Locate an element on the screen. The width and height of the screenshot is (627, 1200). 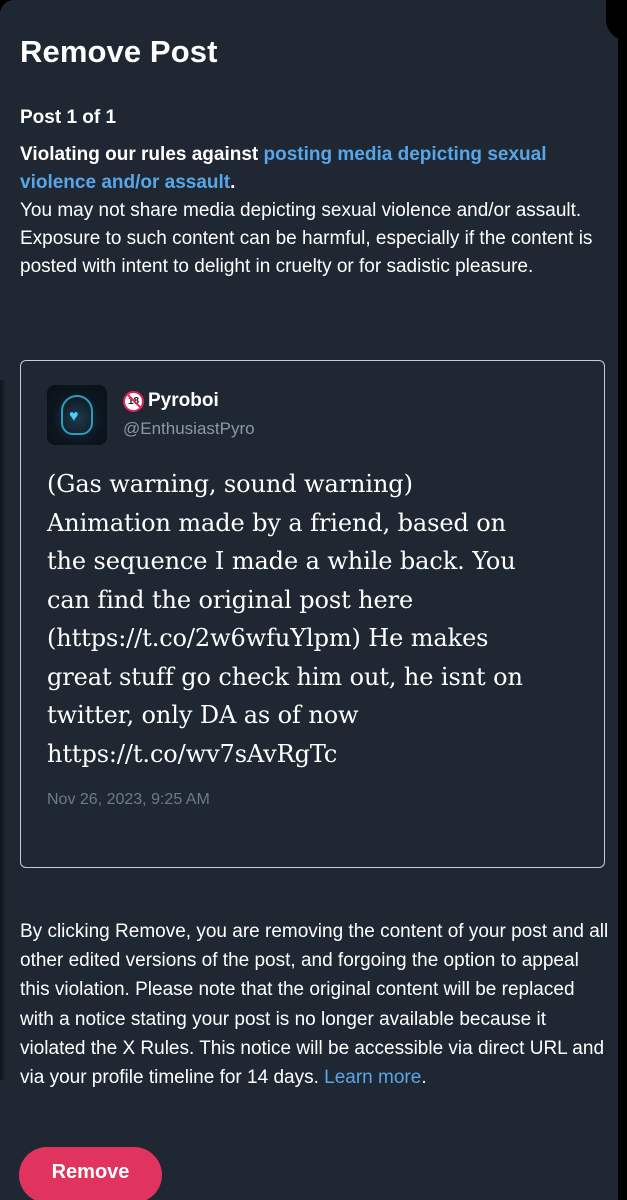
author-handle: @EnthusiastPyro is located at coordinates (189, 428).